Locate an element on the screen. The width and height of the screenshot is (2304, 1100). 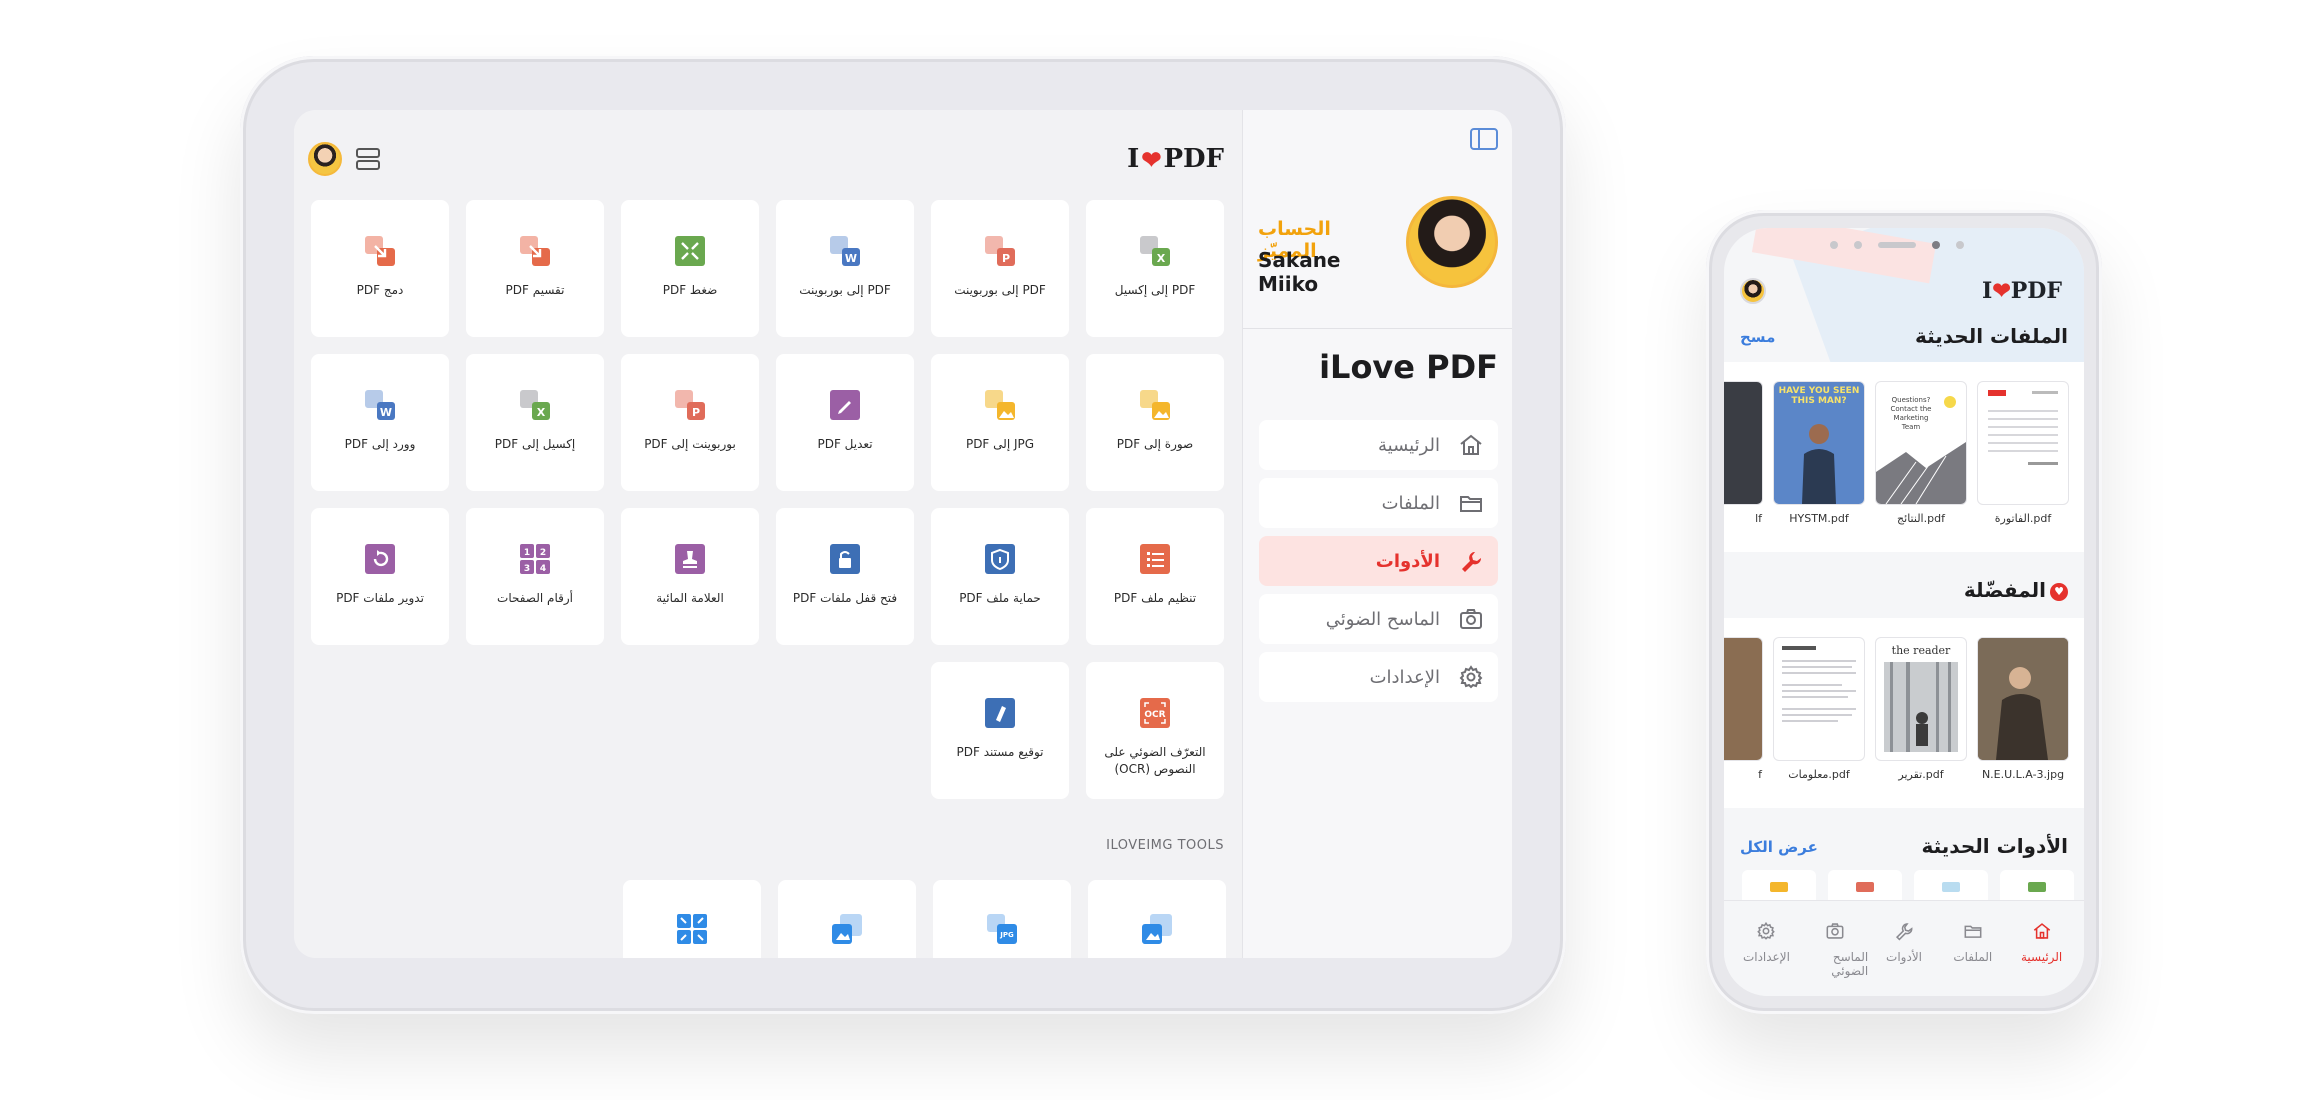
tool-label: JPG إلى PDF is located at coordinates (1000, 444).